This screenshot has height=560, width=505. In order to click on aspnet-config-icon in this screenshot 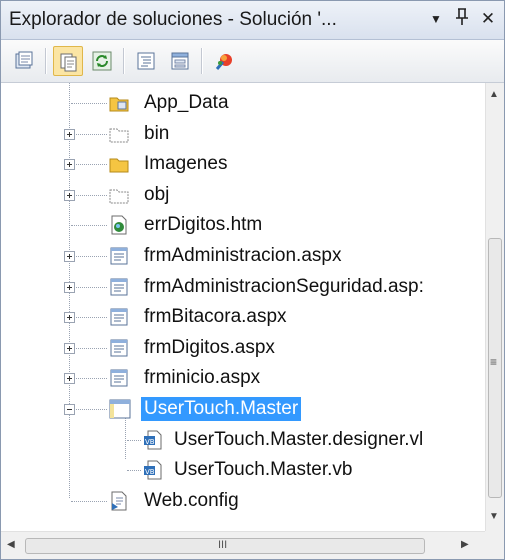, I will do `click(223, 62)`.